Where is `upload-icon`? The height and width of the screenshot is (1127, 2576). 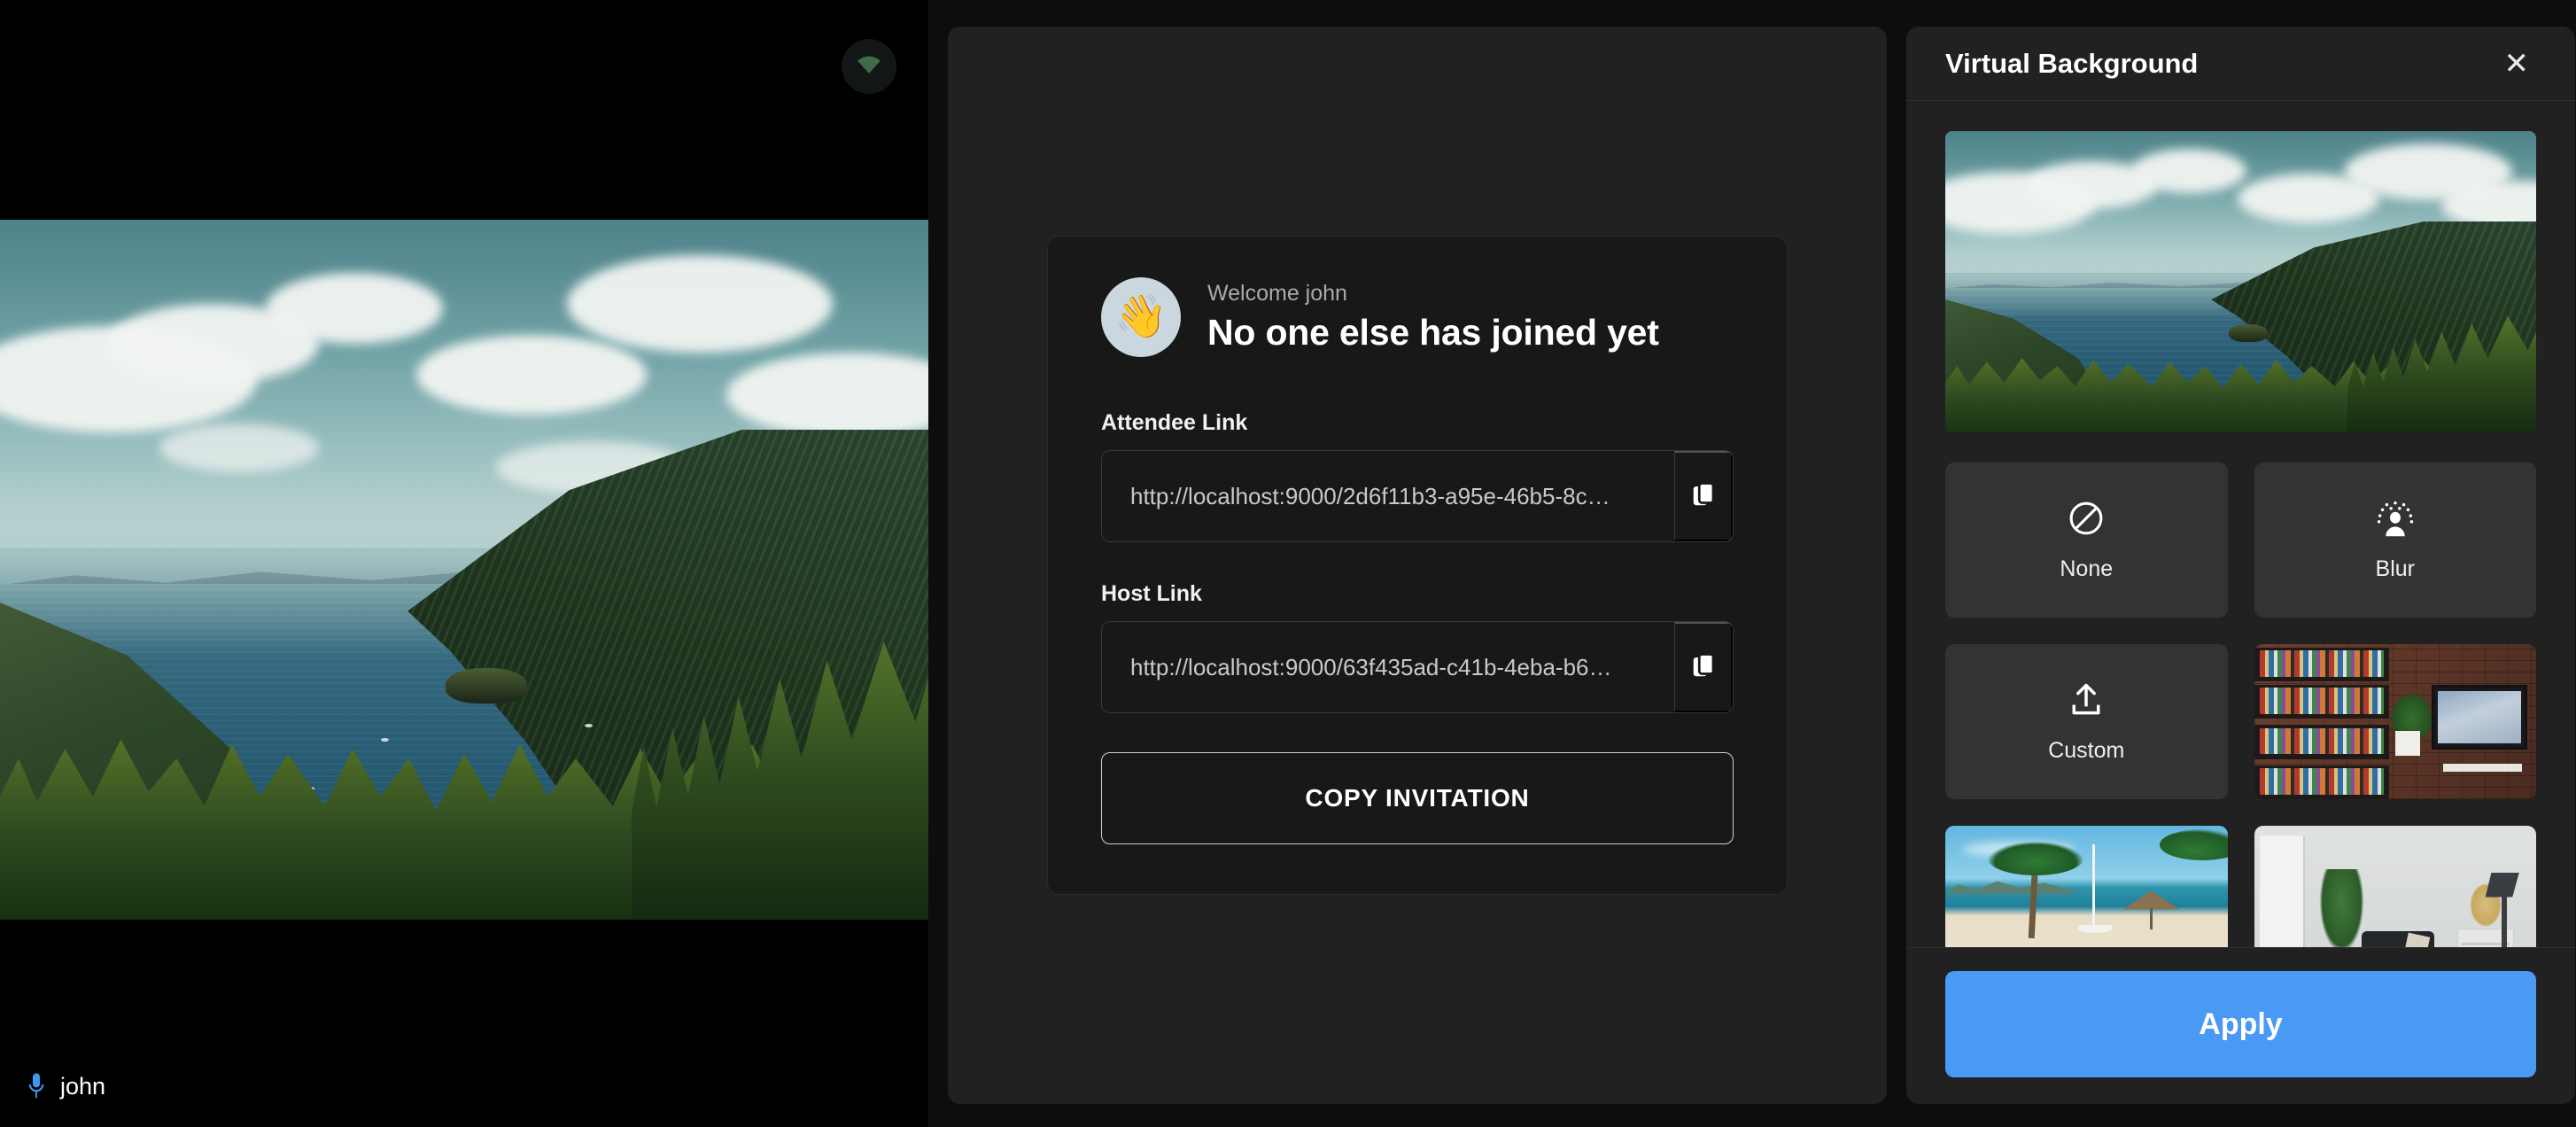 upload-icon is located at coordinates (2086, 702).